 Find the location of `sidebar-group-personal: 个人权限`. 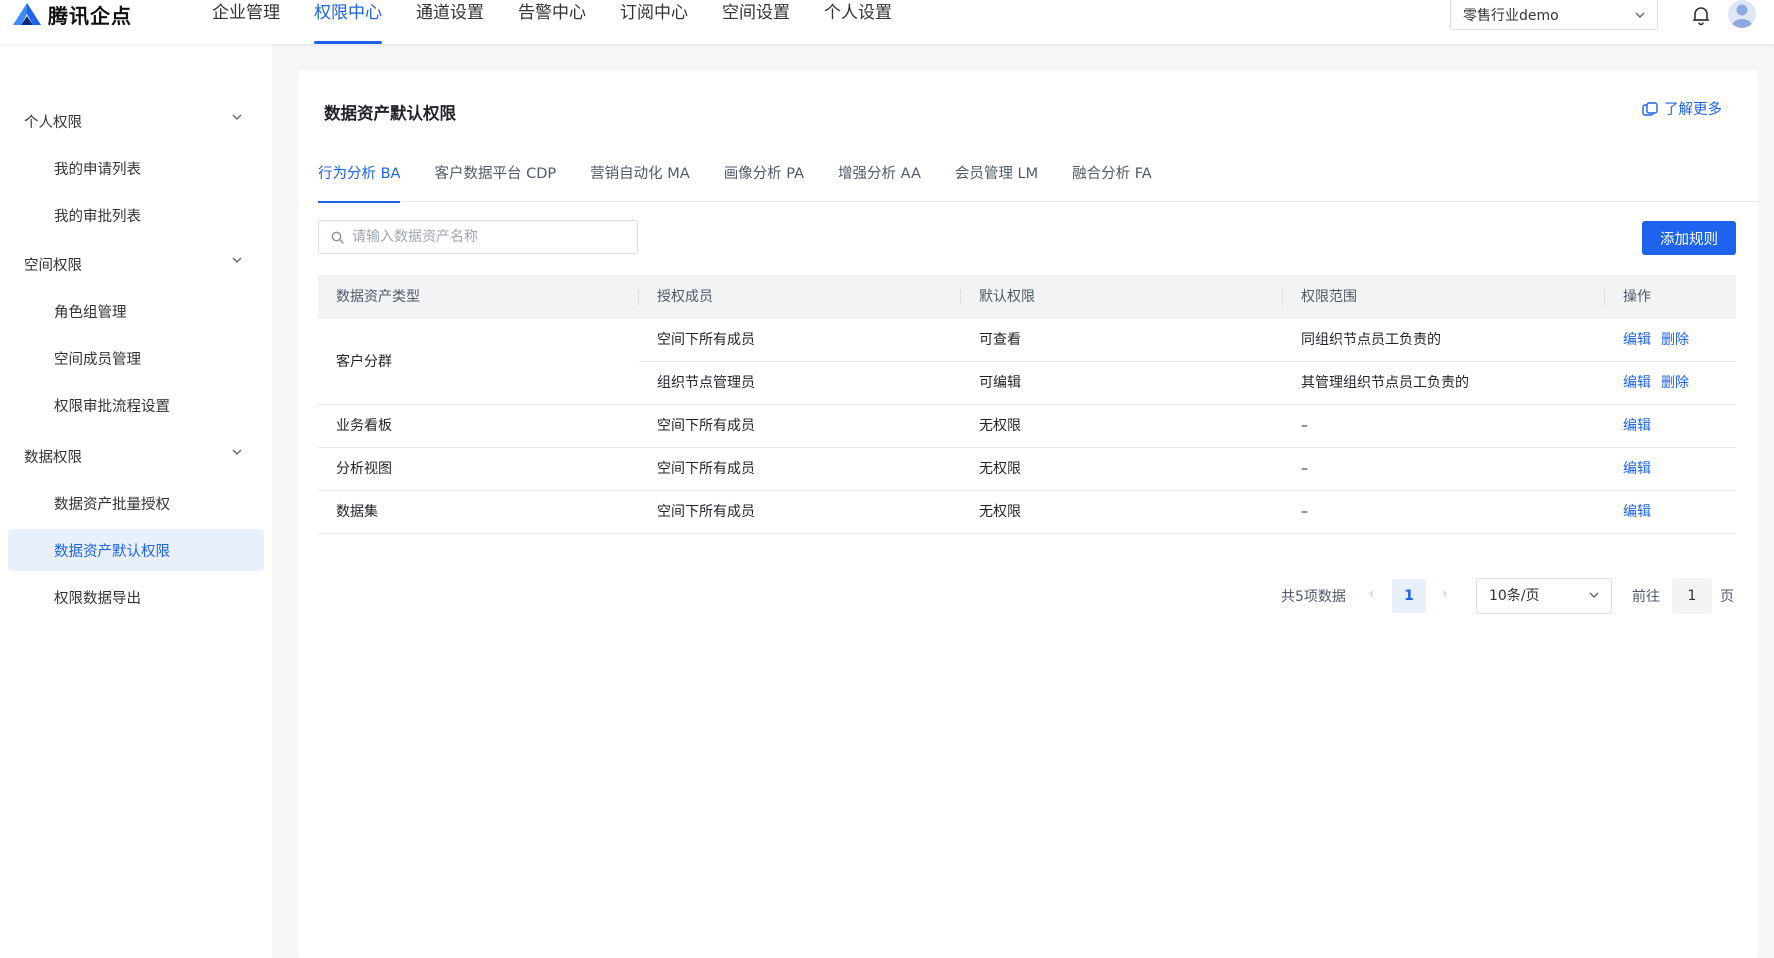

sidebar-group-personal: 个人权限 is located at coordinates (136, 121).